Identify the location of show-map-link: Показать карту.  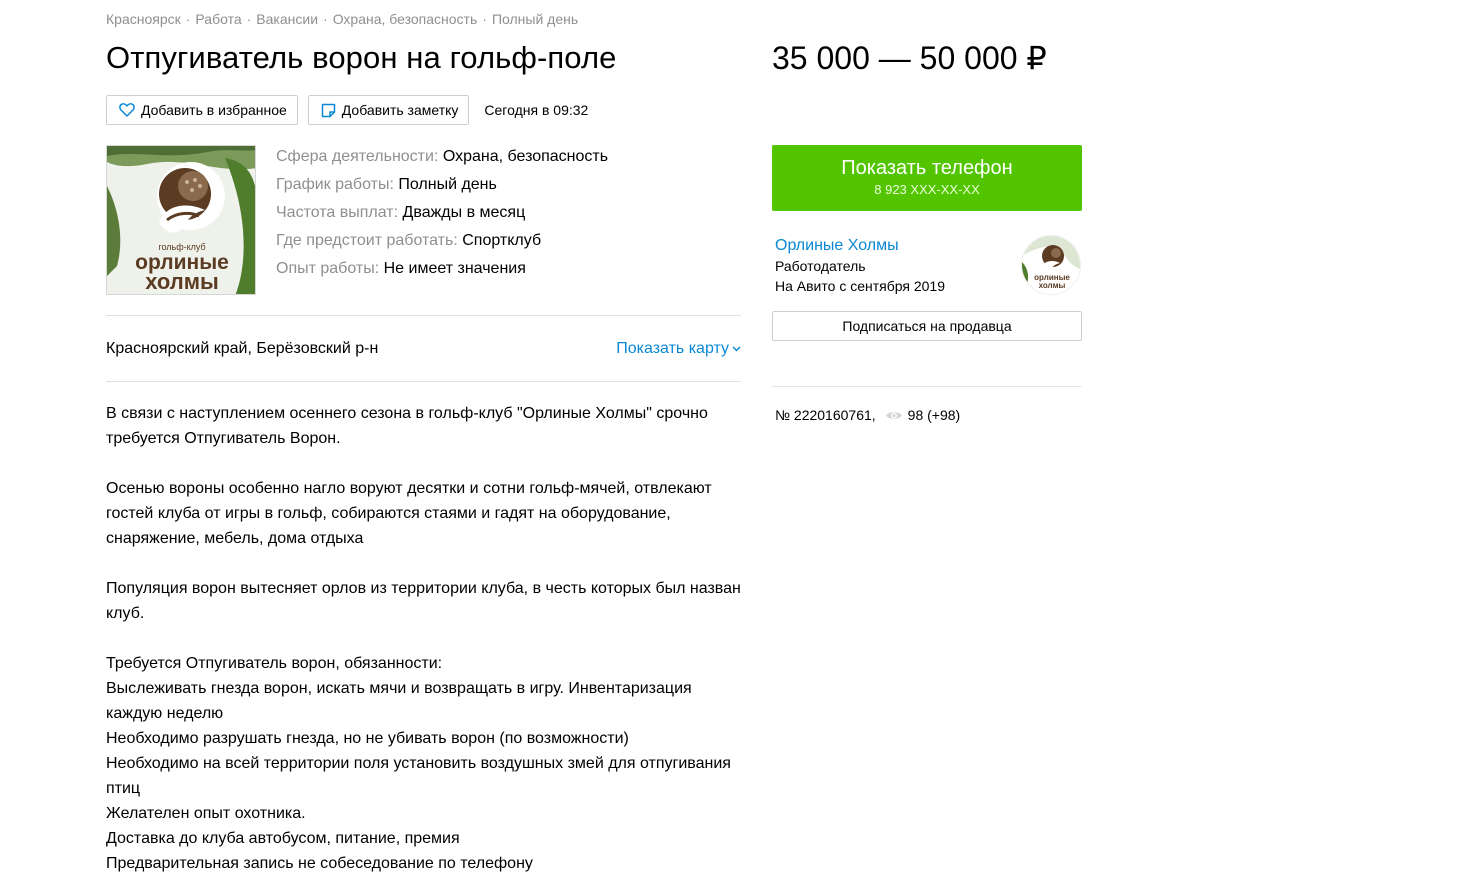
(678, 349).